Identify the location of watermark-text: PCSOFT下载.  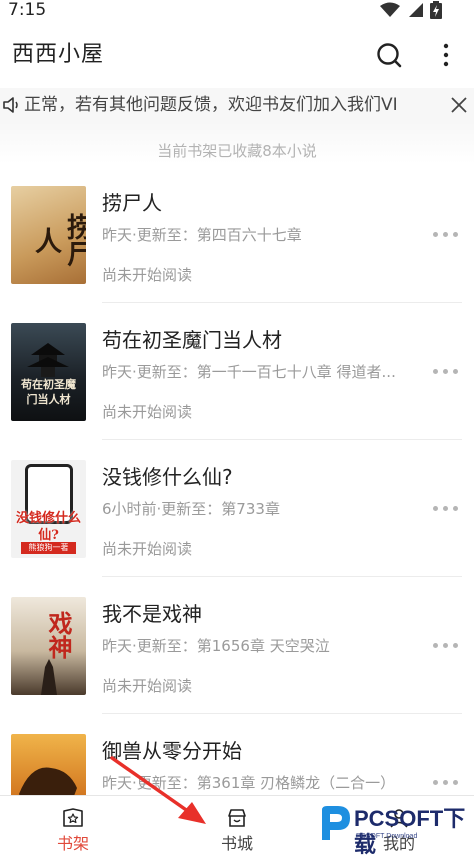
(410, 831).